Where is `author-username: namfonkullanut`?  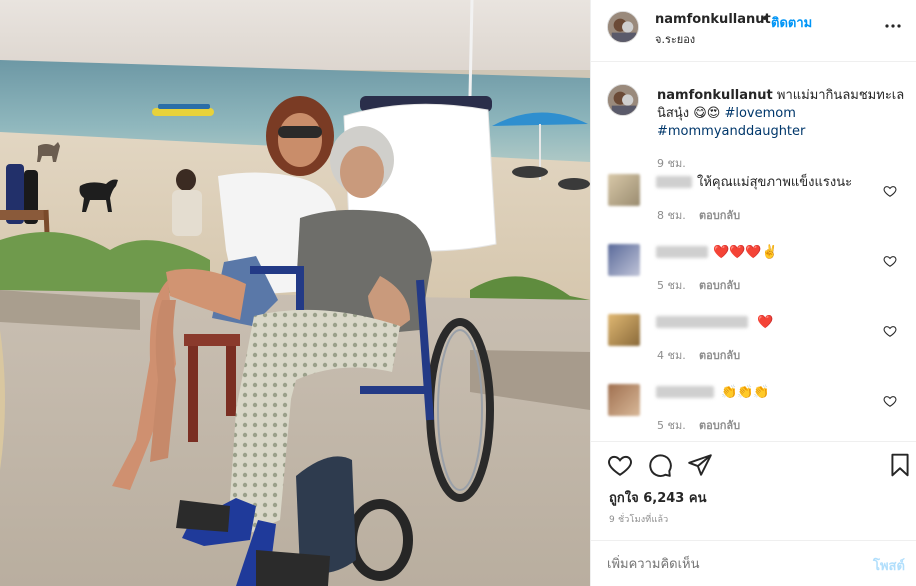 author-username: namfonkullanut is located at coordinates (713, 19).